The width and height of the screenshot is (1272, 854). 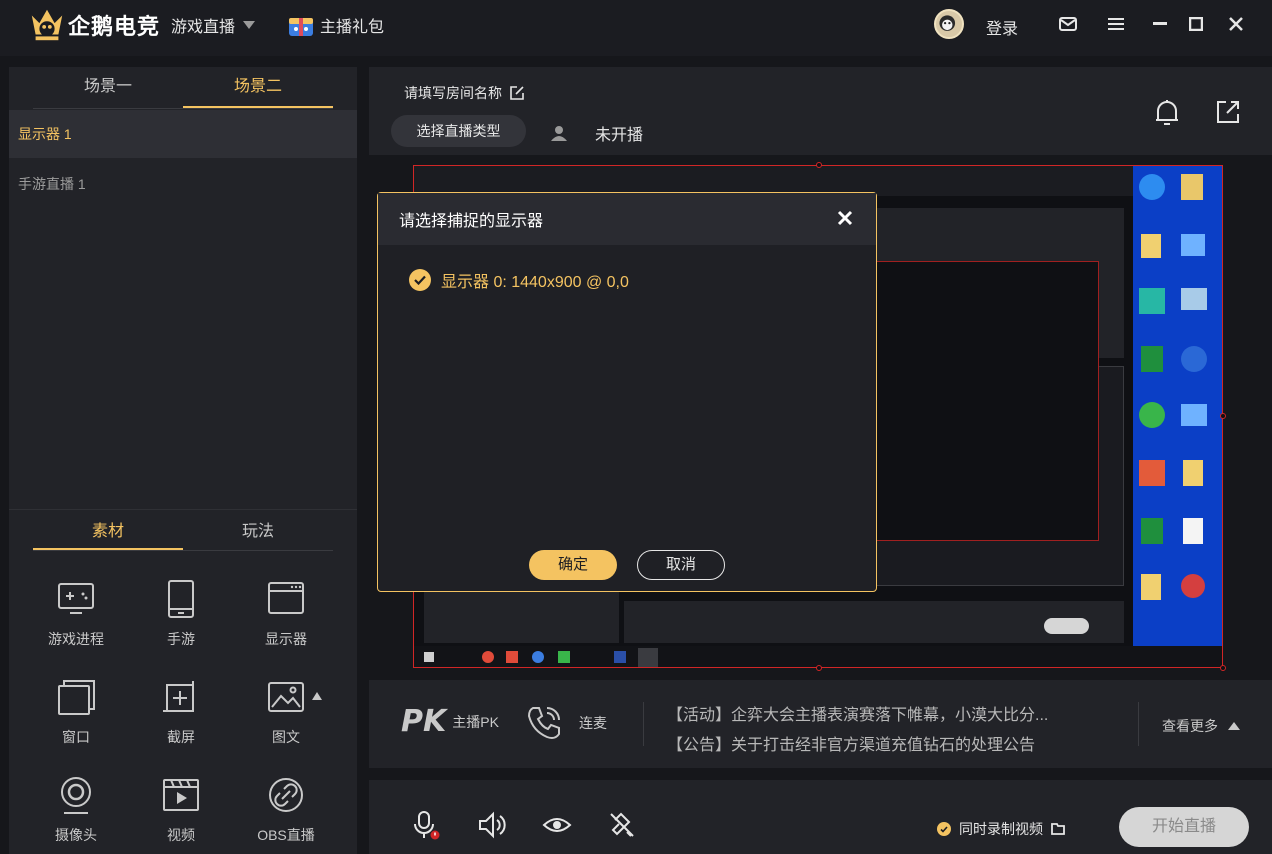 What do you see at coordinates (1190, 726) in the screenshot?
I see `view-more-label: 查看更多` at bounding box center [1190, 726].